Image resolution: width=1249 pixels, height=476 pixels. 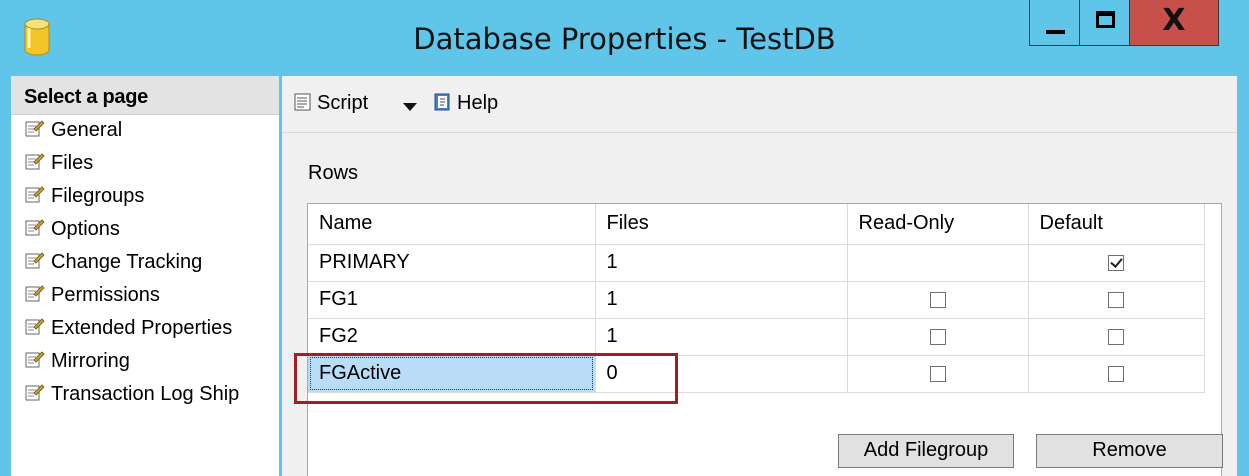 I want to click on grid-header-row: Name Files Read-Only Default, so click(x=756, y=224).